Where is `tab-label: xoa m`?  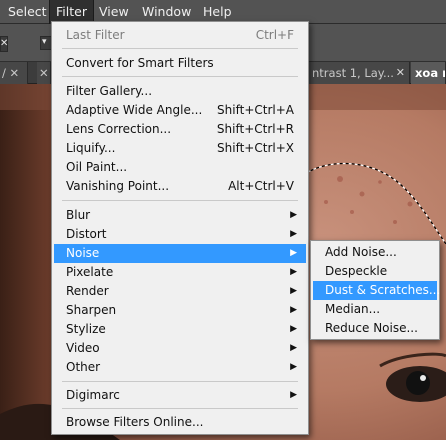
tab-label: xoa m is located at coordinates (430, 73).